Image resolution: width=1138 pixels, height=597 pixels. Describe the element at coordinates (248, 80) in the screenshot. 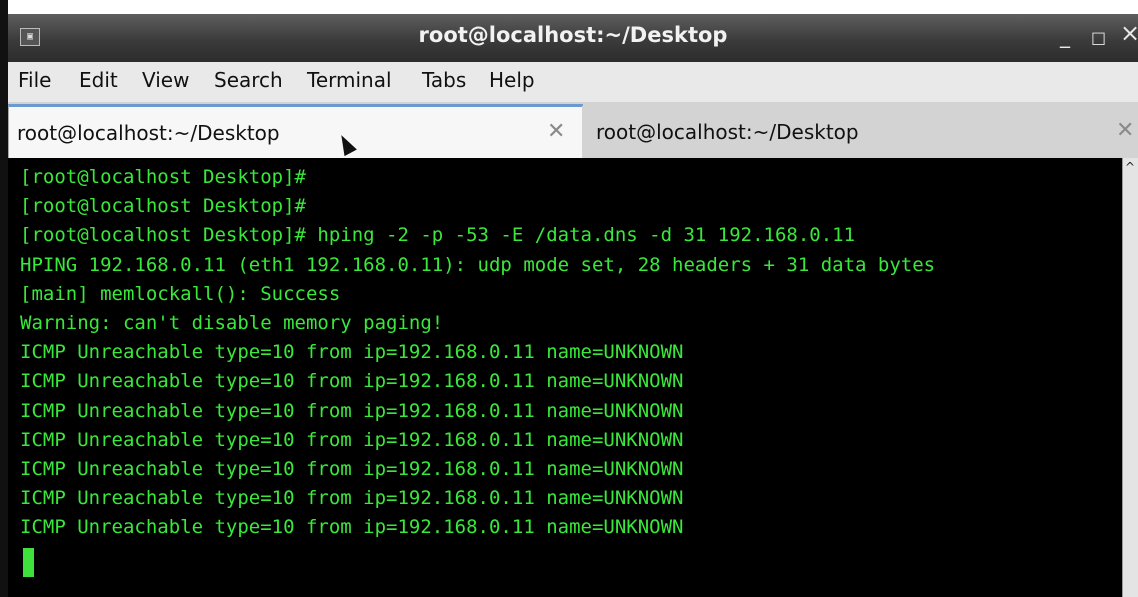

I see `menu-search: Search` at that location.